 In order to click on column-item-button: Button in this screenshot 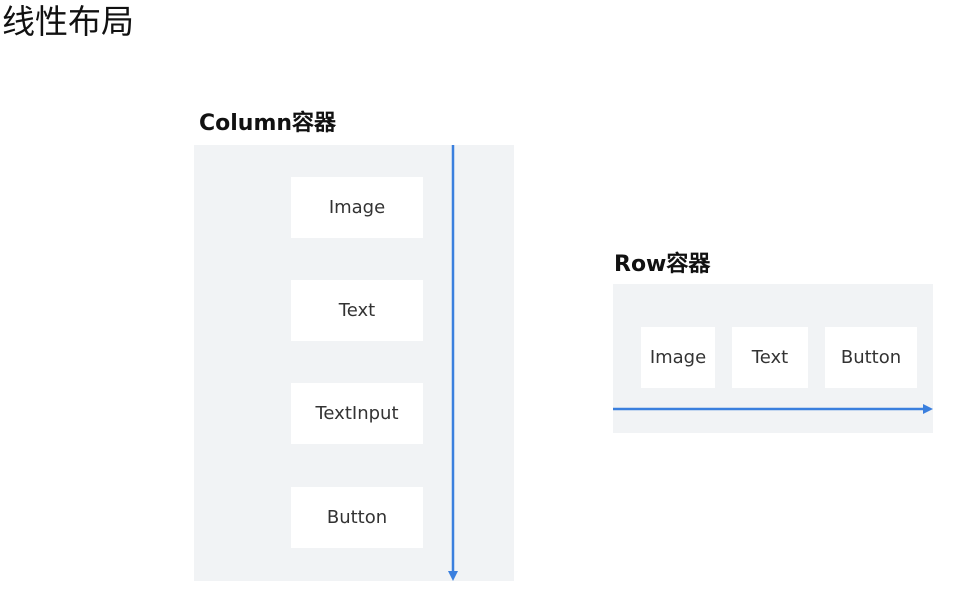, I will do `click(357, 517)`.